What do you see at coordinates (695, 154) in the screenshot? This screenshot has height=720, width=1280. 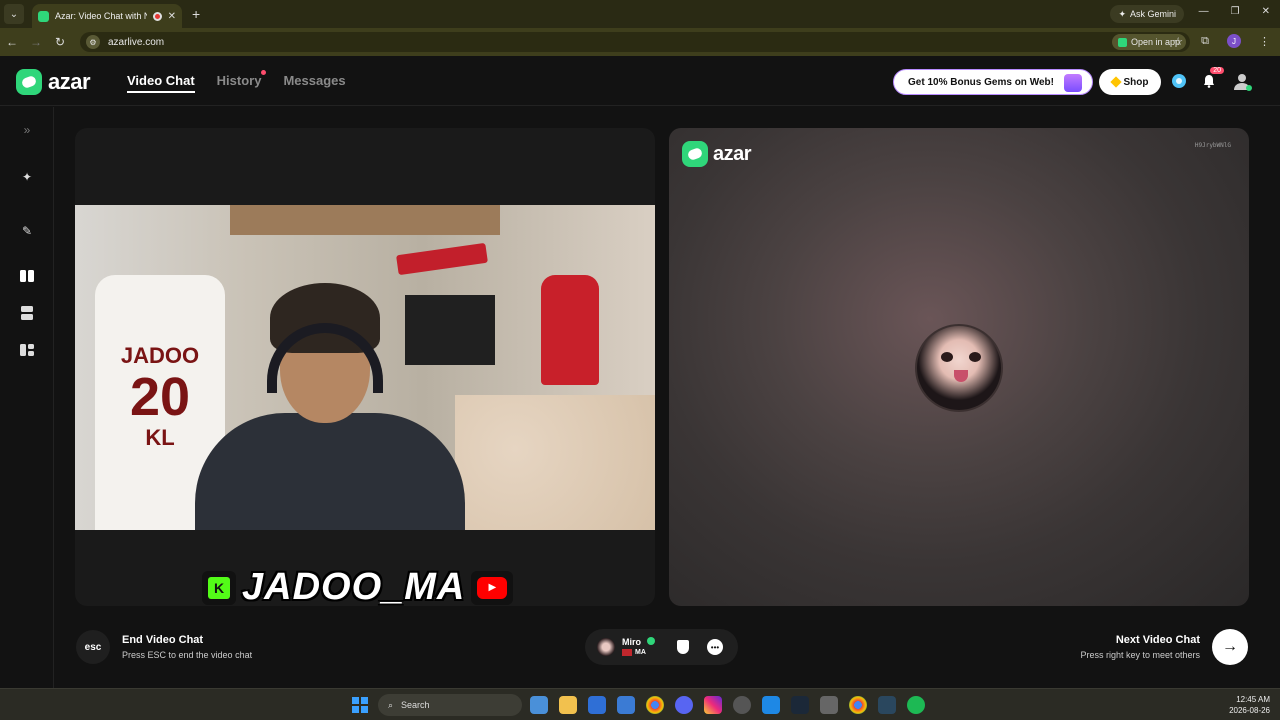 I see `azar-logo-icon` at bounding box center [695, 154].